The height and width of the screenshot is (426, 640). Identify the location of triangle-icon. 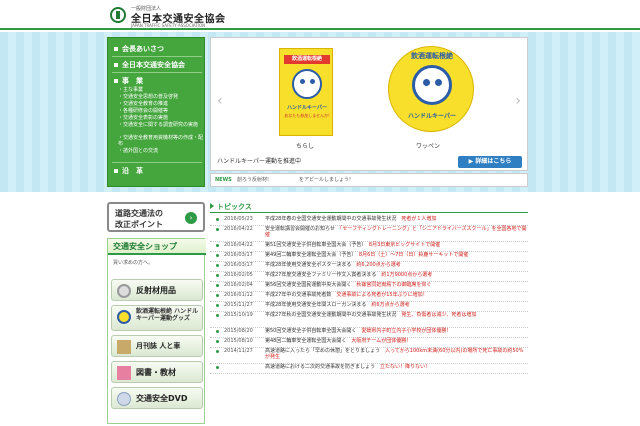
(212, 206).